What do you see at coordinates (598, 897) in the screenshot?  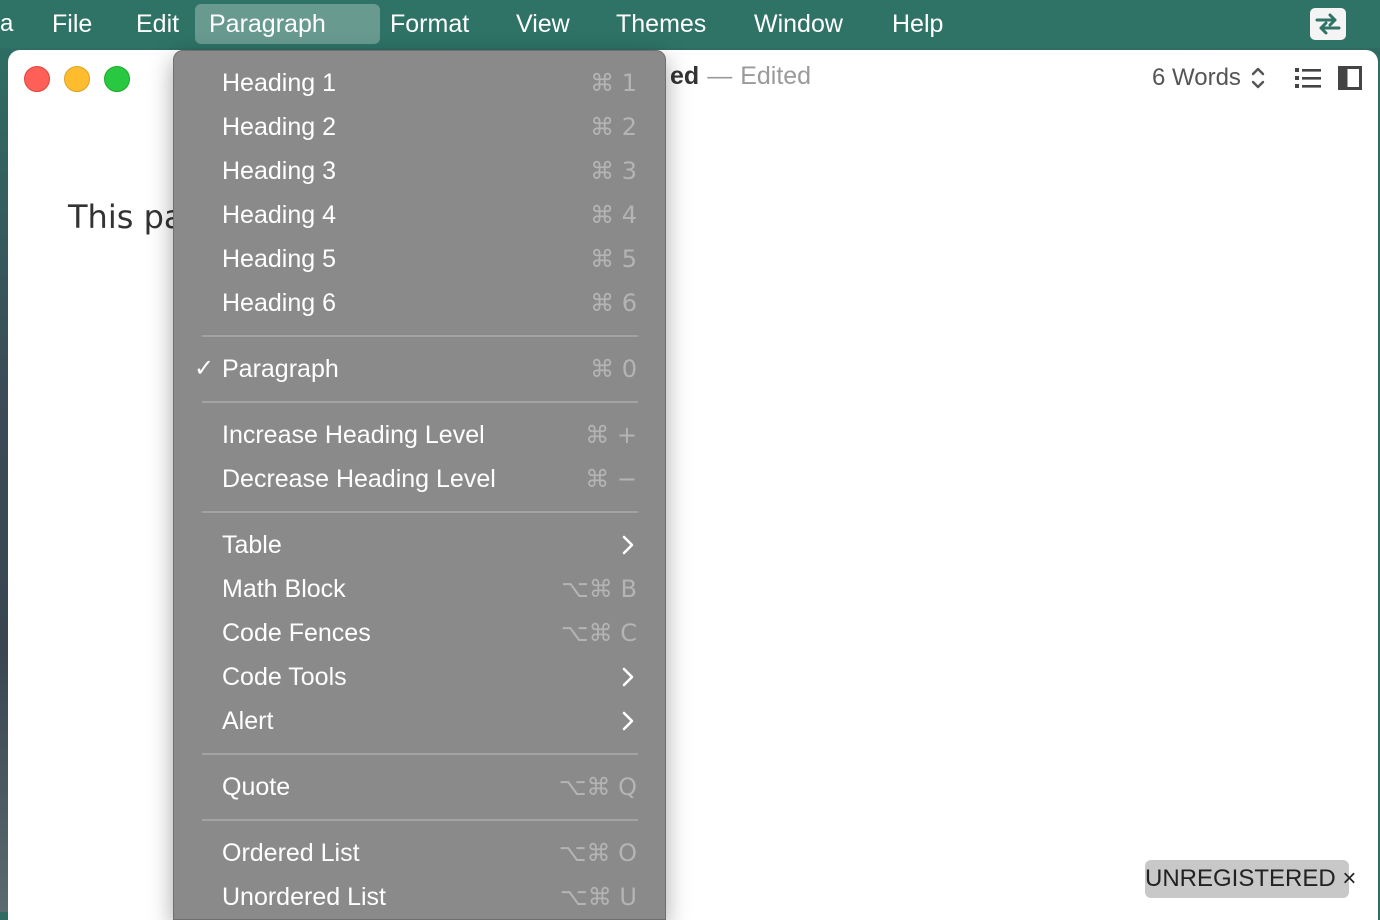 I see `shortcut-label: ⌥⌘ U` at bounding box center [598, 897].